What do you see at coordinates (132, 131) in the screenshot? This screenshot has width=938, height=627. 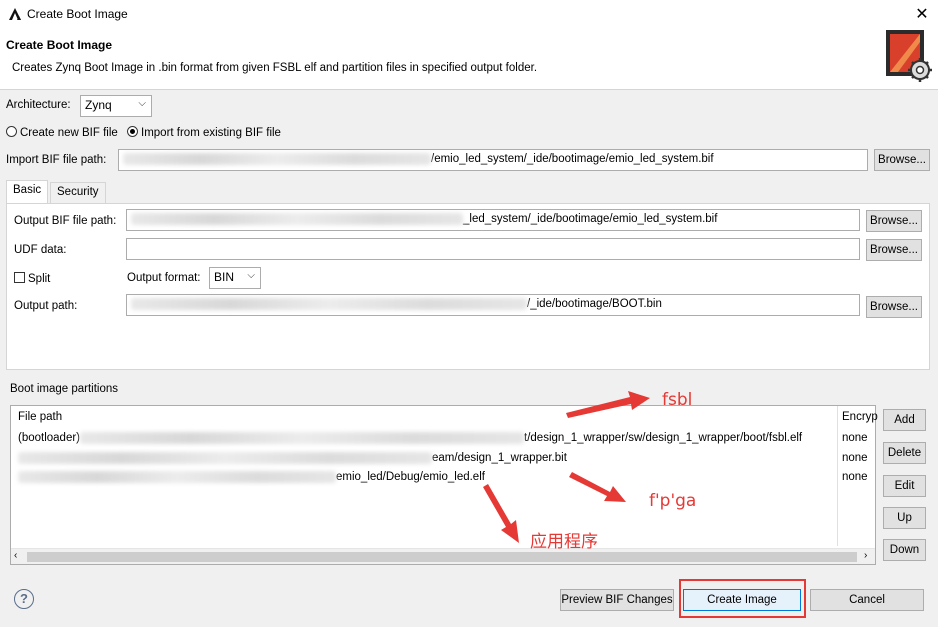 I see `radio-selected-icon` at bounding box center [132, 131].